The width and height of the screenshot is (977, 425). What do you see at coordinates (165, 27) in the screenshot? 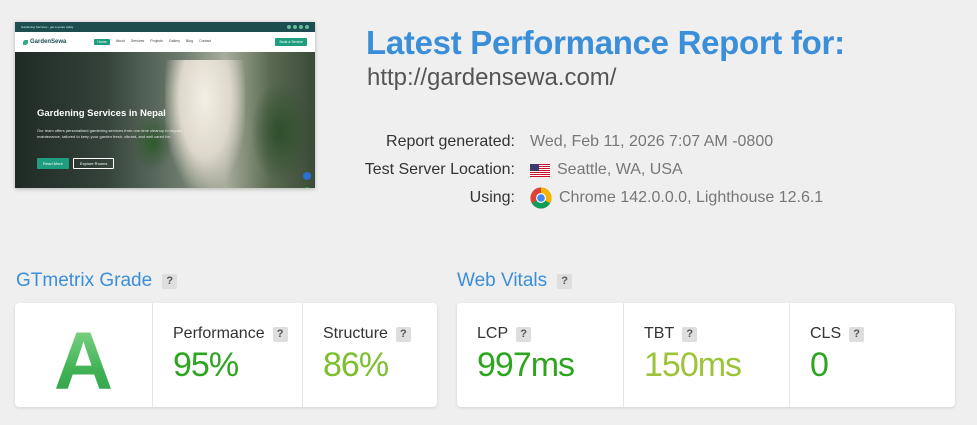
I see `thumb-topbar: Gardening Services - get a quote today` at bounding box center [165, 27].